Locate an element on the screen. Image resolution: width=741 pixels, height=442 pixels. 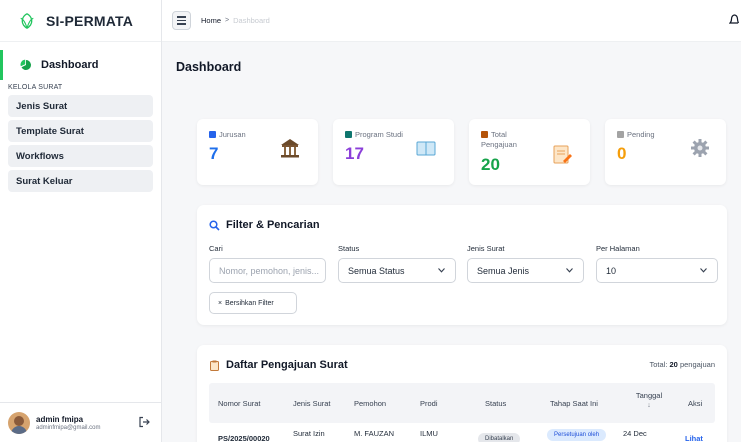
col-tanggal: Tanggal ↓ is located at coordinates (649, 400).